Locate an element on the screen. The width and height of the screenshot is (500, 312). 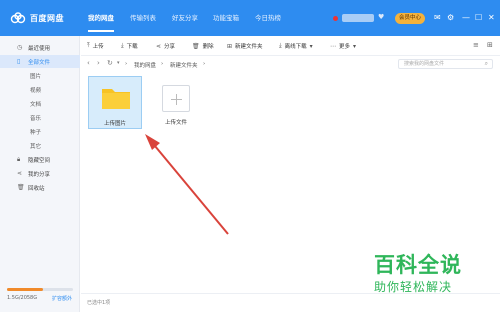
heart-icon: ♥ is located at coordinates (381, 17).